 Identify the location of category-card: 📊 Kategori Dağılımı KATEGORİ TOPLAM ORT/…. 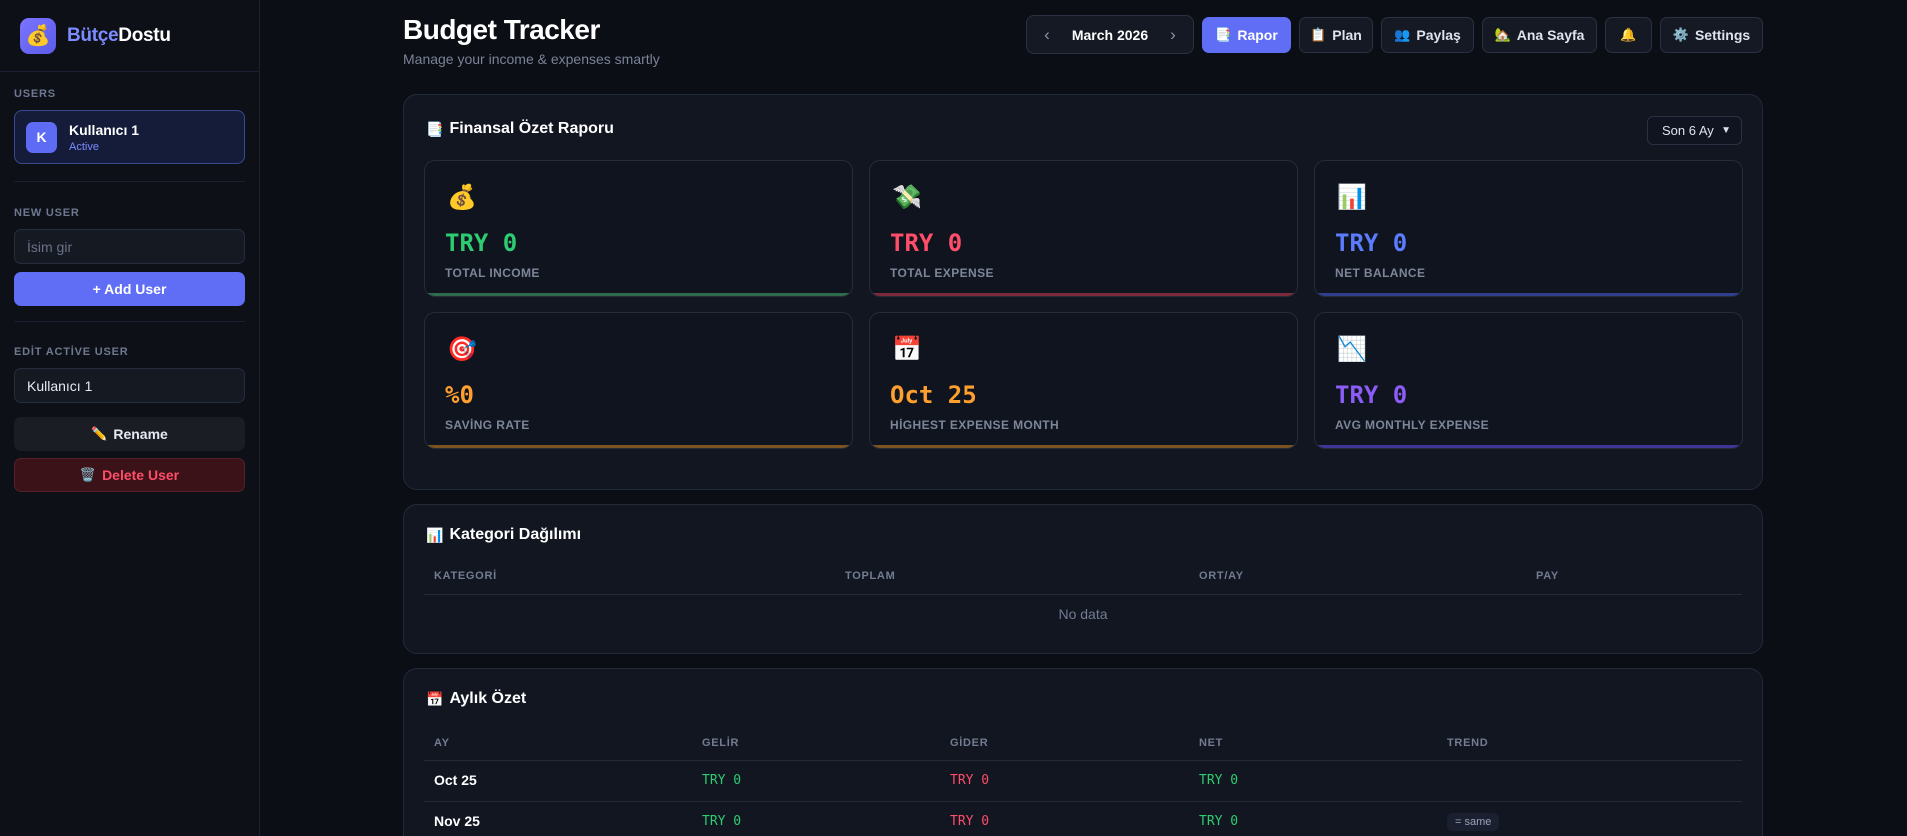
(1083, 579).